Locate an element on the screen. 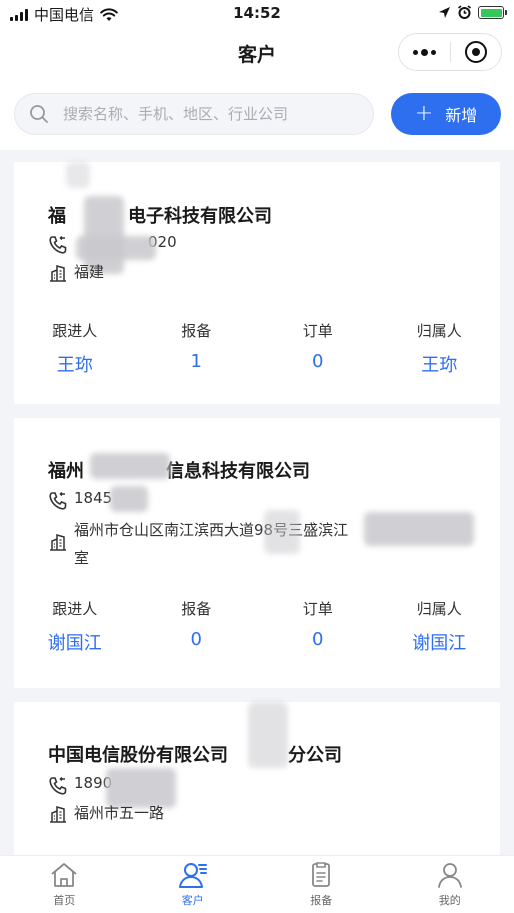  status-right is located at coordinates (472, 12).